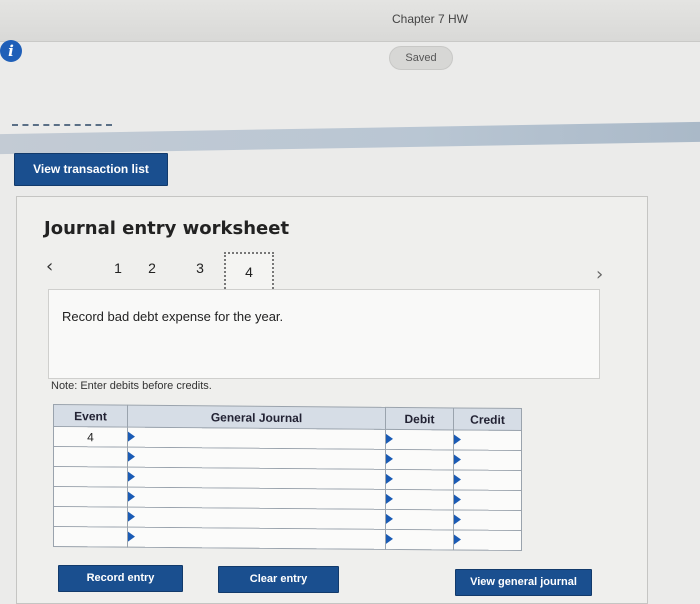 The height and width of the screenshot is (604, 700). I want to click on divider-dash, so click(62, 125).